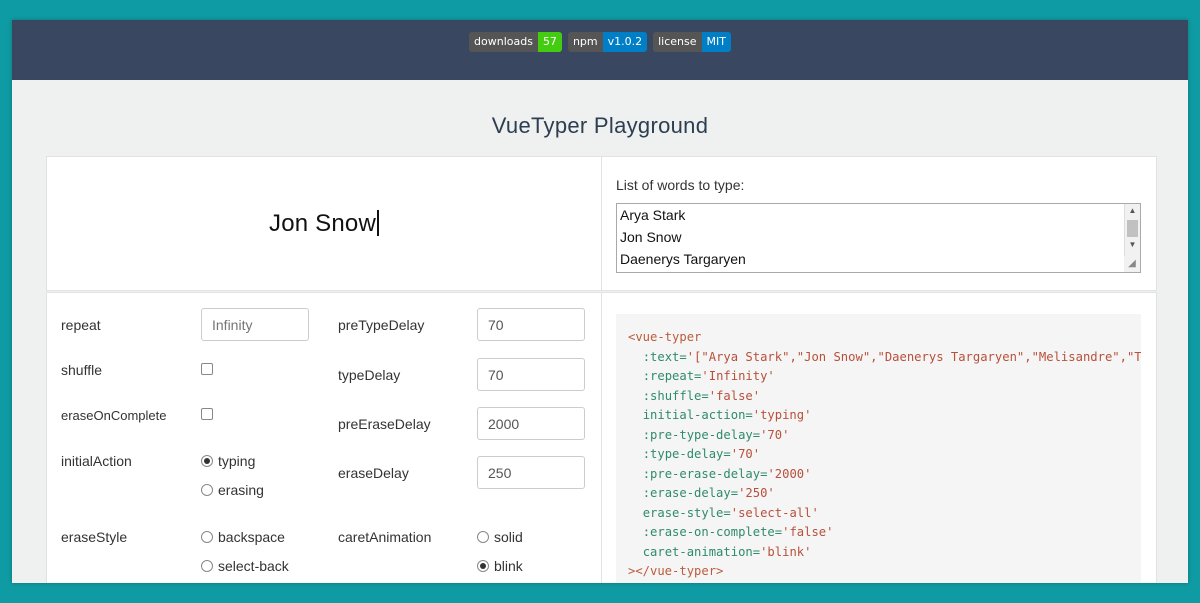  What do you see at coordinates (508, 537) in the screenshot?
I see `radio-label: solid` at bounding box center [508, 537].